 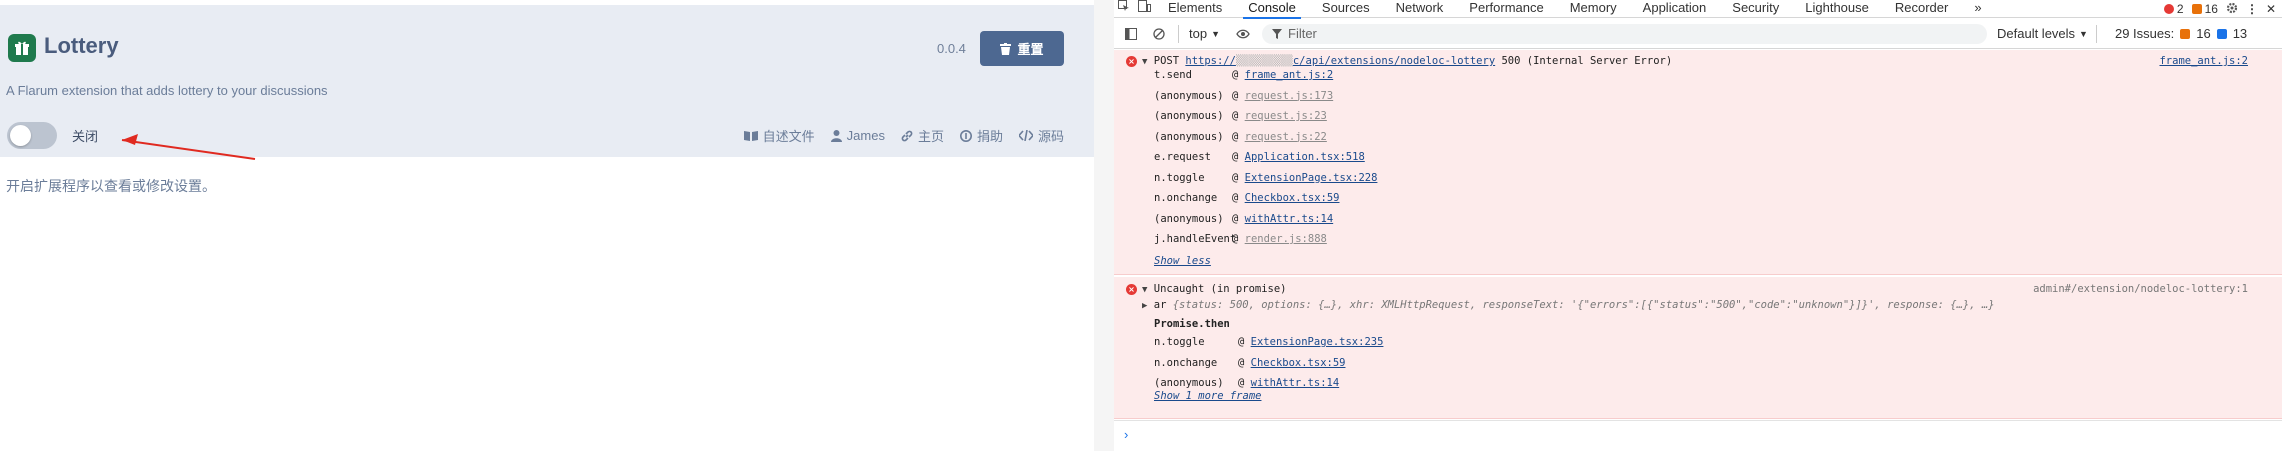 What do you see at coordinates (1272, 9) in the screenshot?
I see `tab-console: Console` at bounding box center [1272, 9].